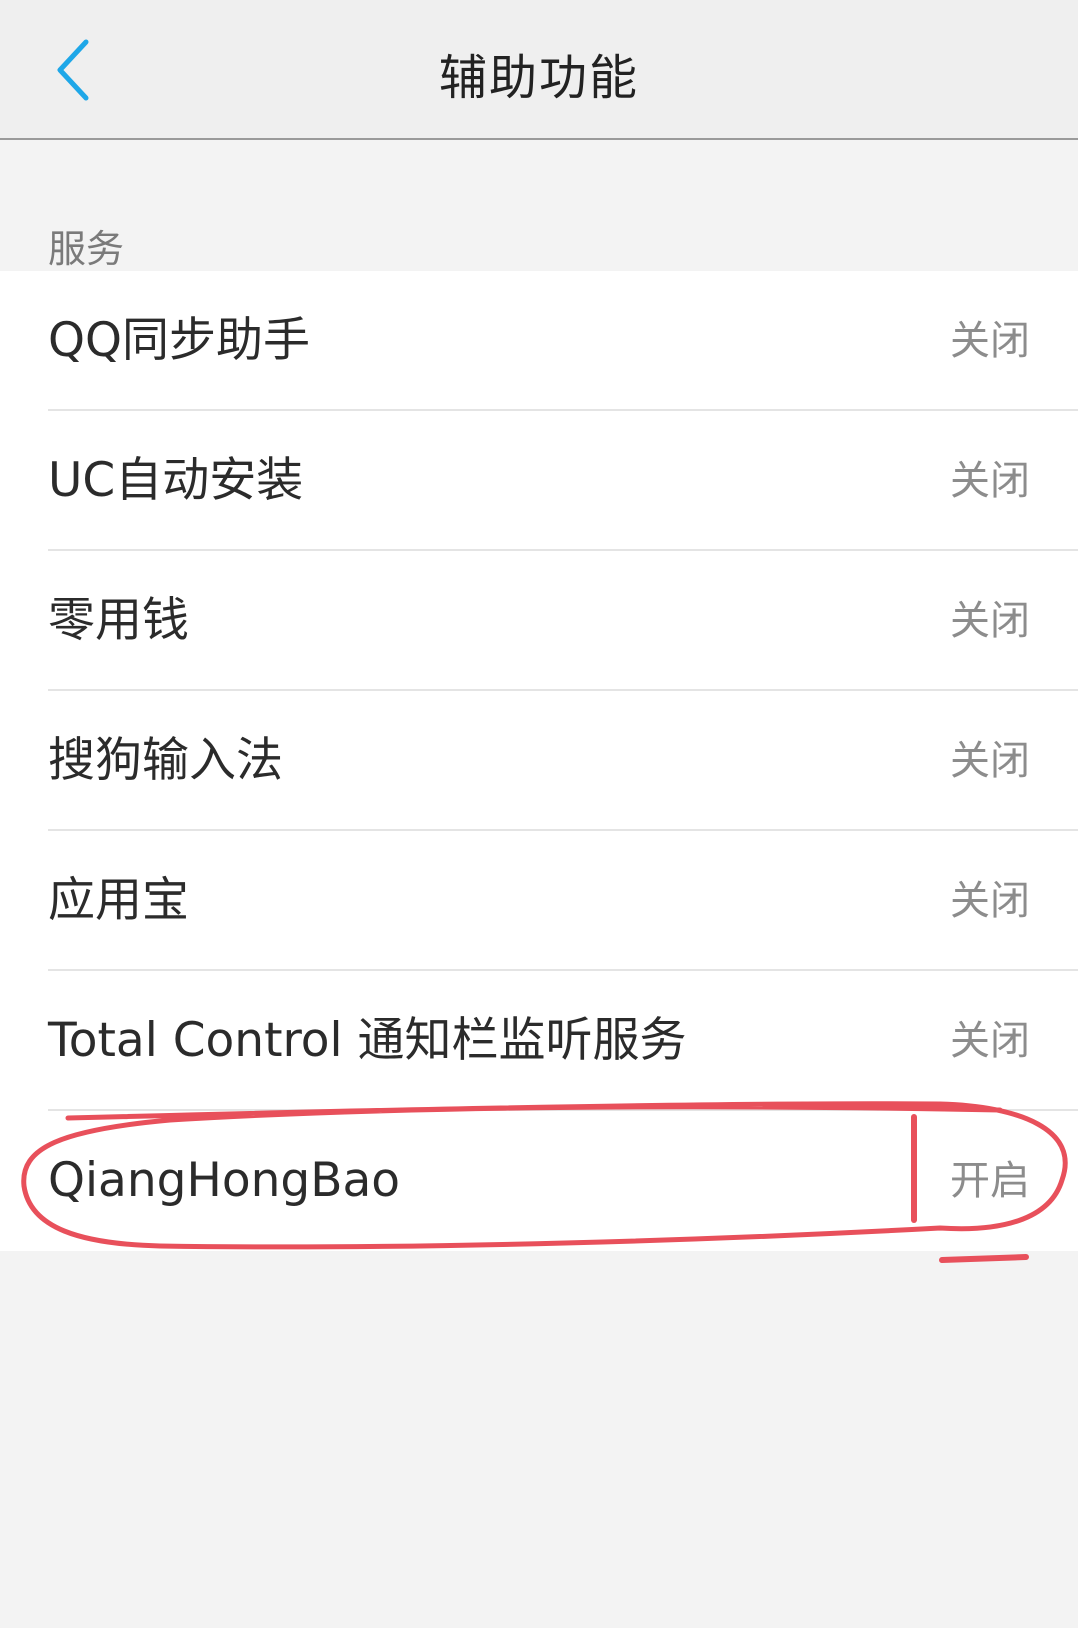  I want to click on section-header-services: 服务, so click(86, 249).